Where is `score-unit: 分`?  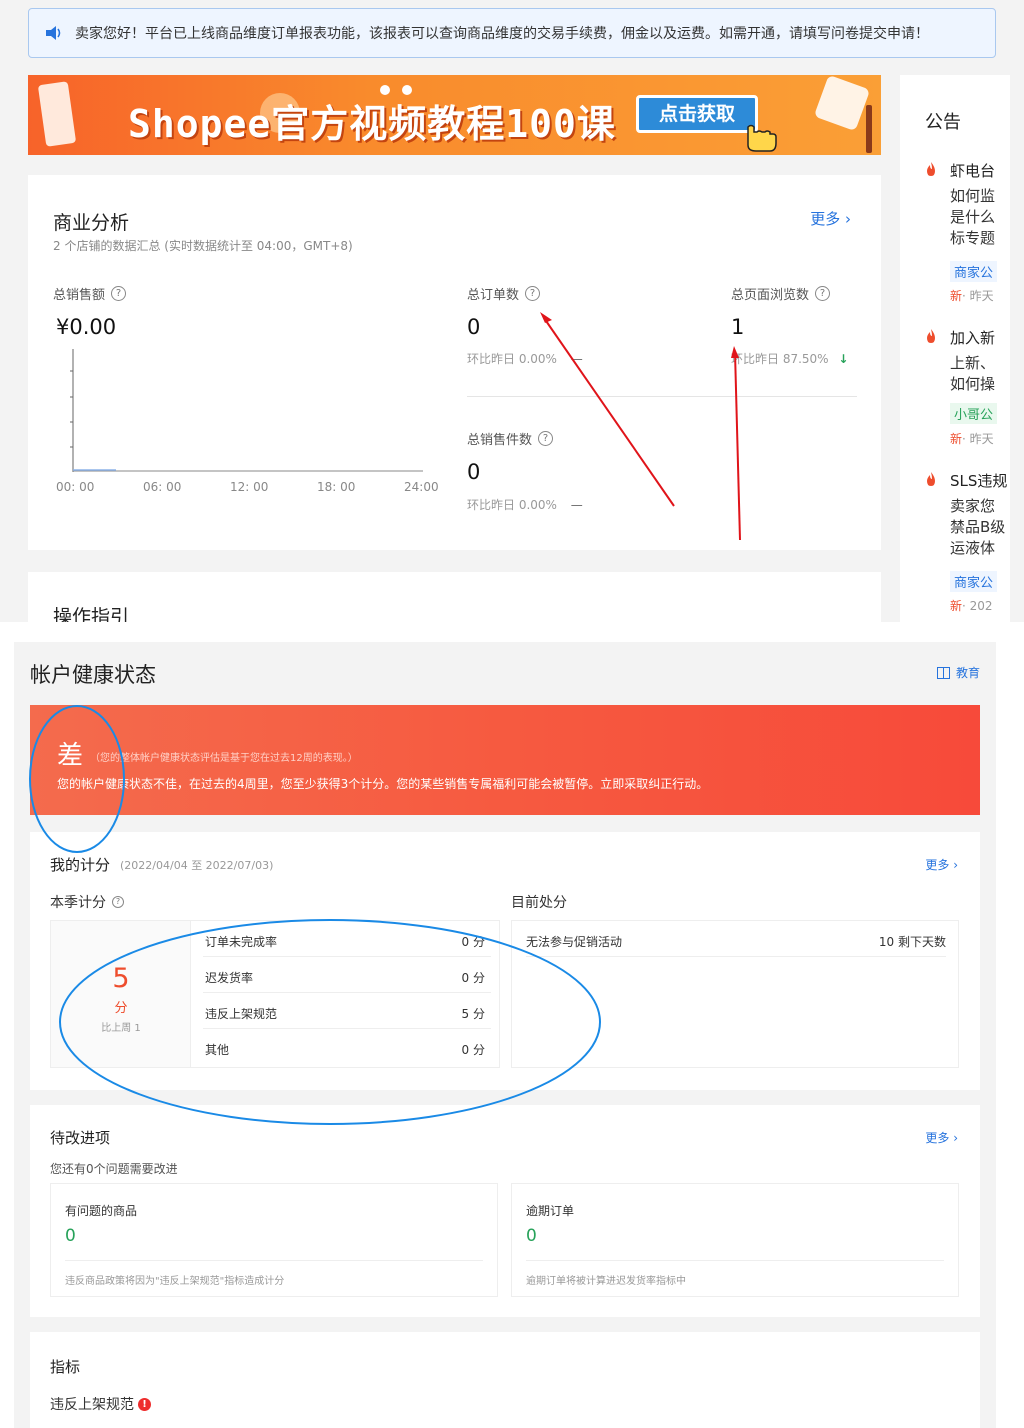
score-unit: 分 is located at coordinates (121, 1008).